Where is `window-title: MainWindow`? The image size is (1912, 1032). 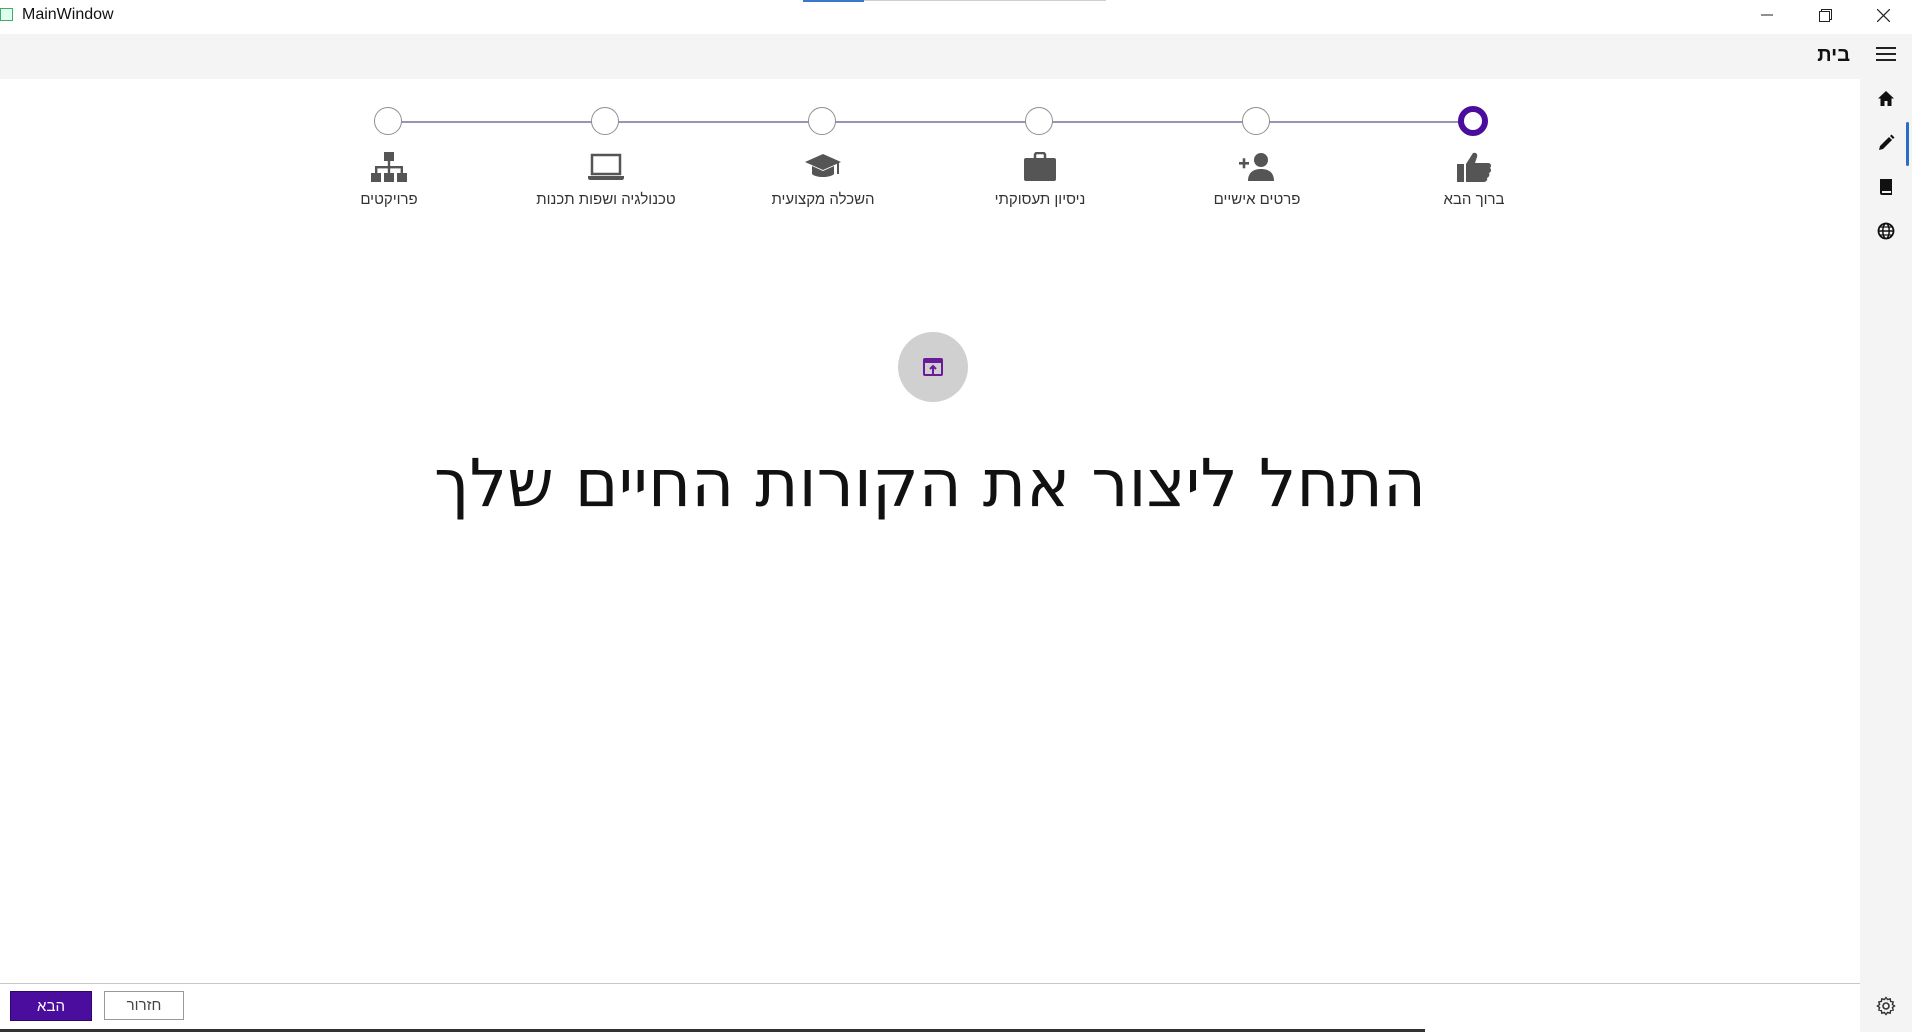 window-title: MainWindow is located at coordinates (68, 14).